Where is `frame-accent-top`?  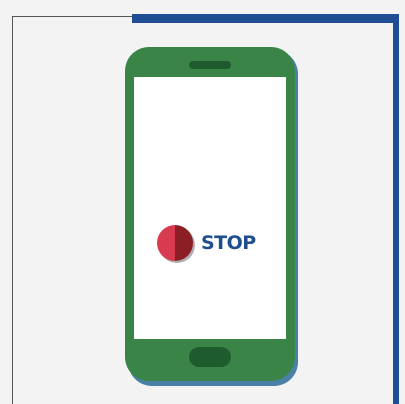
frame-accent-top is located at coordinates (265, 18).